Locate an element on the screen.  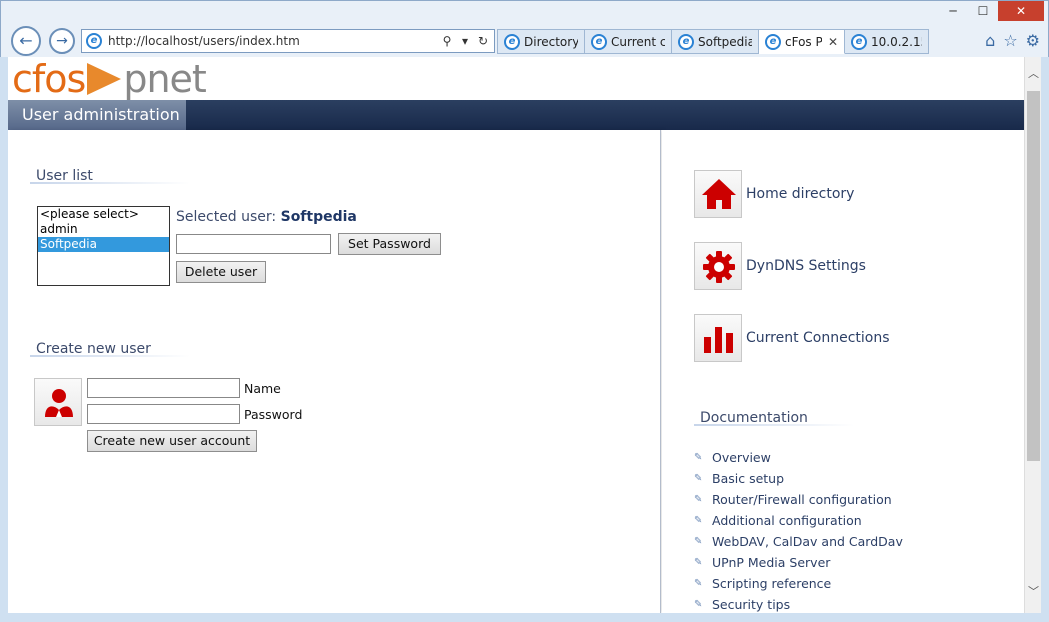
doc-link-additional-config: ✎ Additional configuration is located at coordinates (798, 520).